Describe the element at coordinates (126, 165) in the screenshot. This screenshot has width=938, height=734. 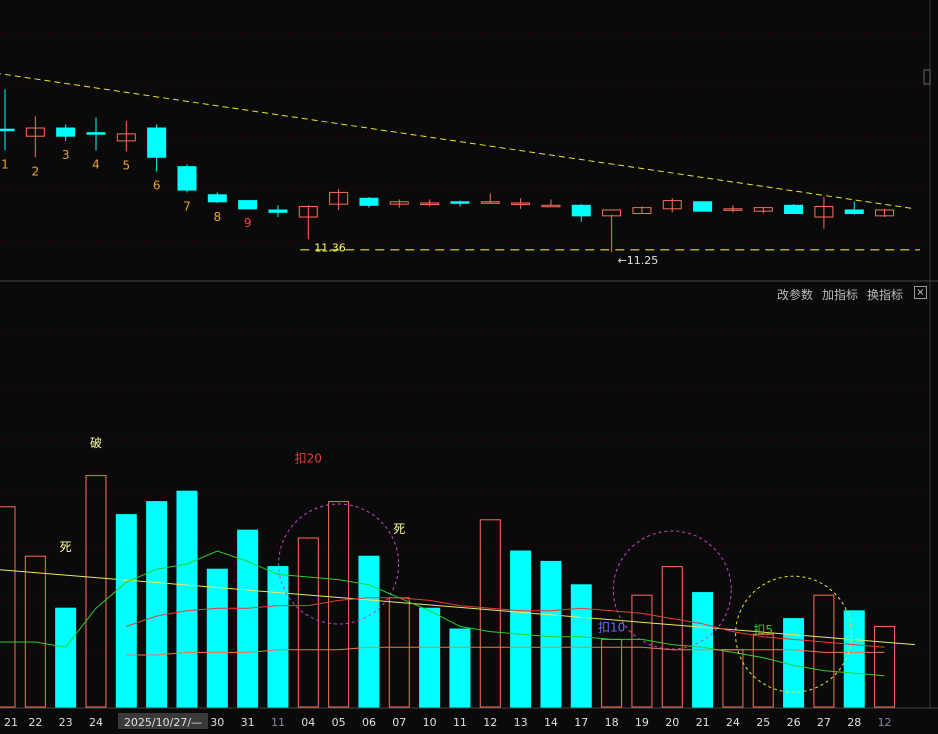
I see `count-label: 5` at that location.